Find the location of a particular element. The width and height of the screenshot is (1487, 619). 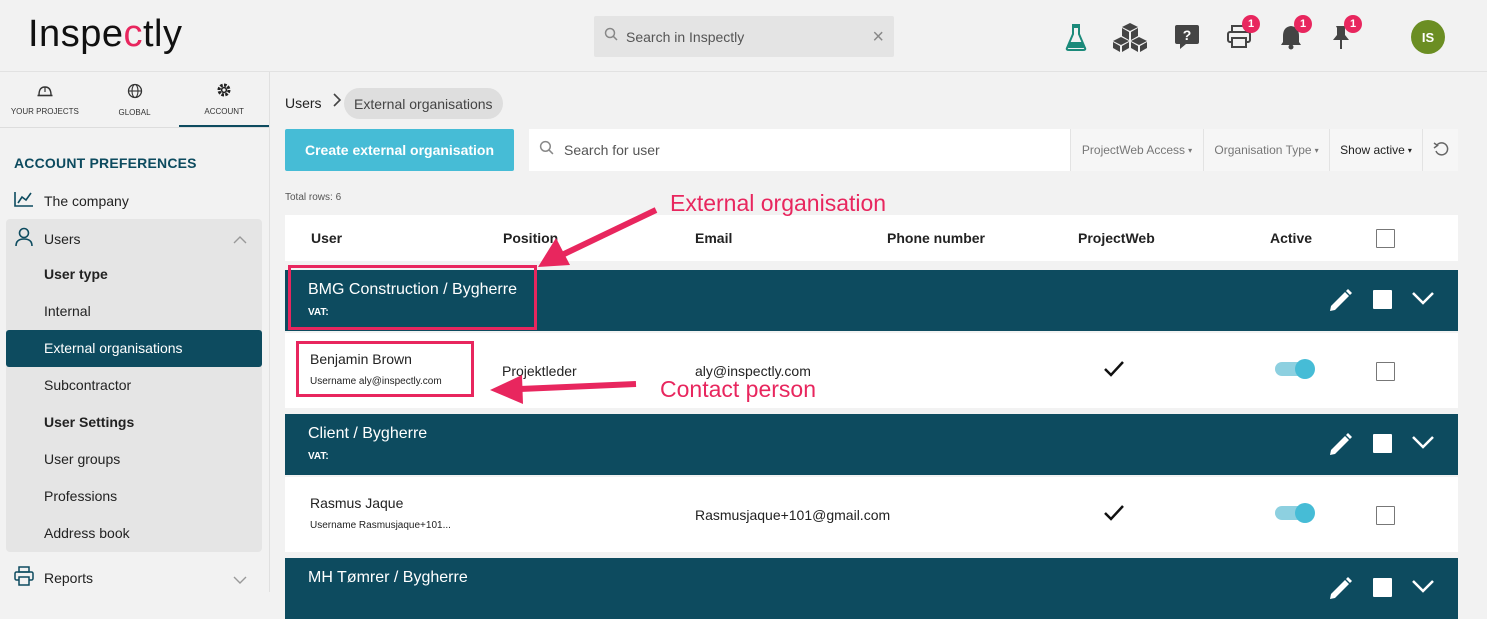

sidebar-heading-user-type: User type is located at coordinates (76, 274).